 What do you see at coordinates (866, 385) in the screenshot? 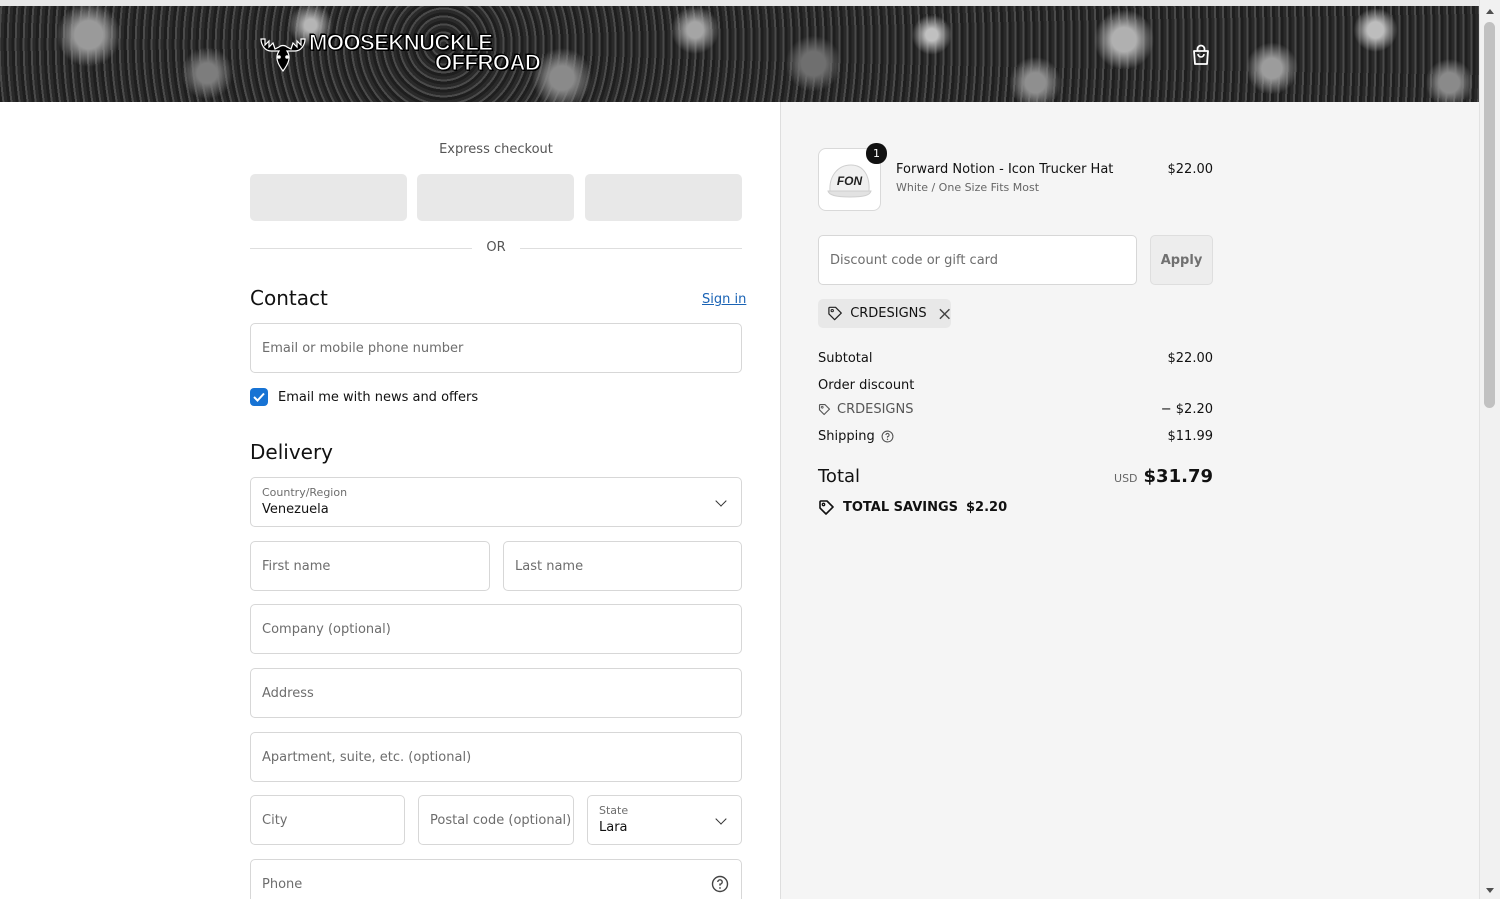
I see `order-discount-label: Order discount` at bounding box center [866, 385].